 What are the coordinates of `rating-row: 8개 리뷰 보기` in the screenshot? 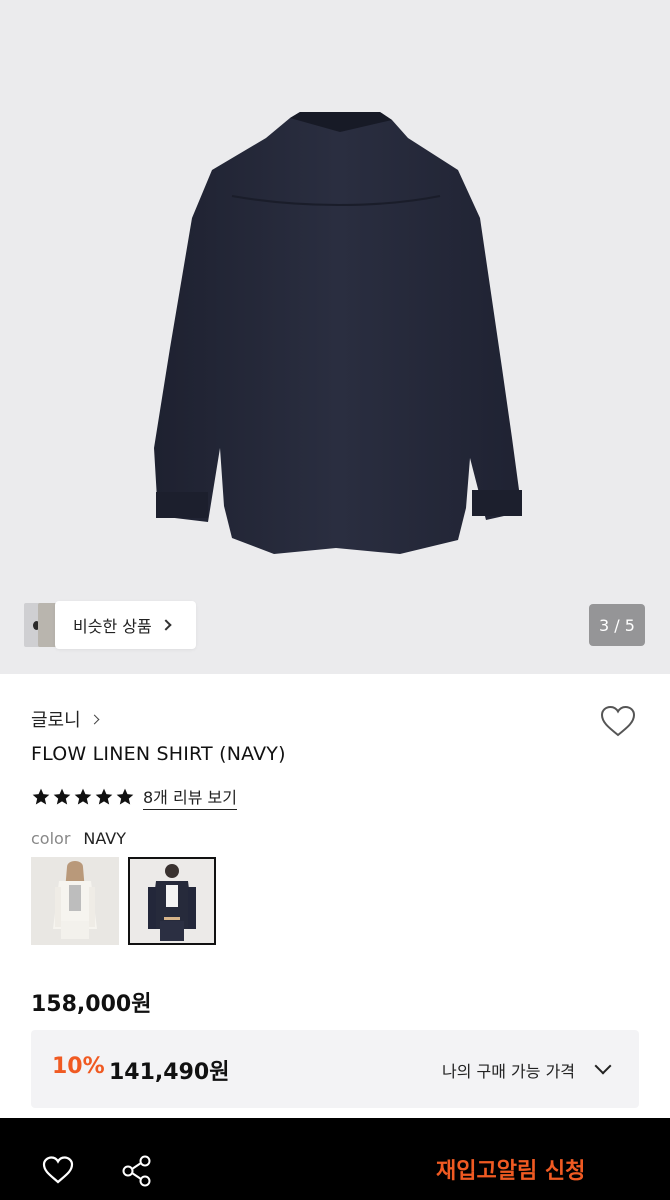 It's located at (134, 797).